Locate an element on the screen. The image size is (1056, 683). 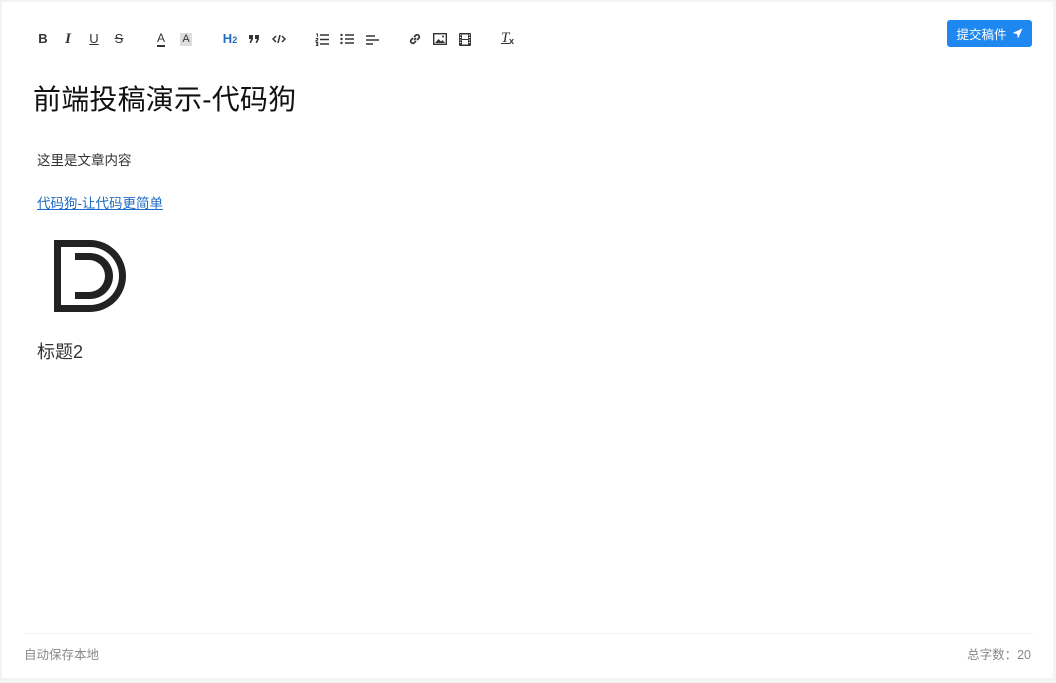
code-button is located at coordinates (279, 39).